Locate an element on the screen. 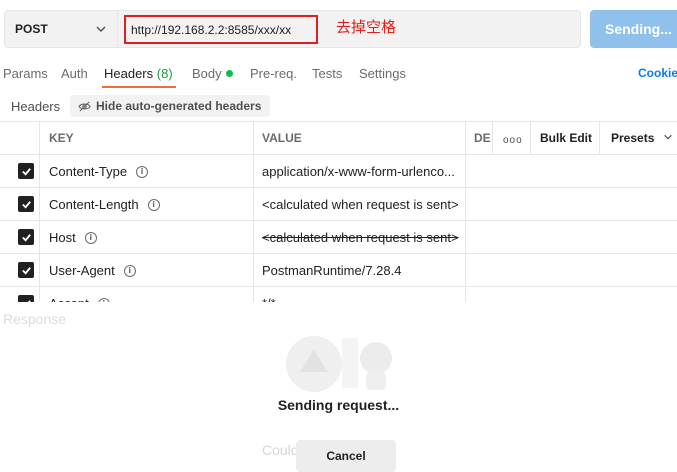 This screenshot has width=677, height=472. cancel-button: Cancel is located at coordinates (346, 456).